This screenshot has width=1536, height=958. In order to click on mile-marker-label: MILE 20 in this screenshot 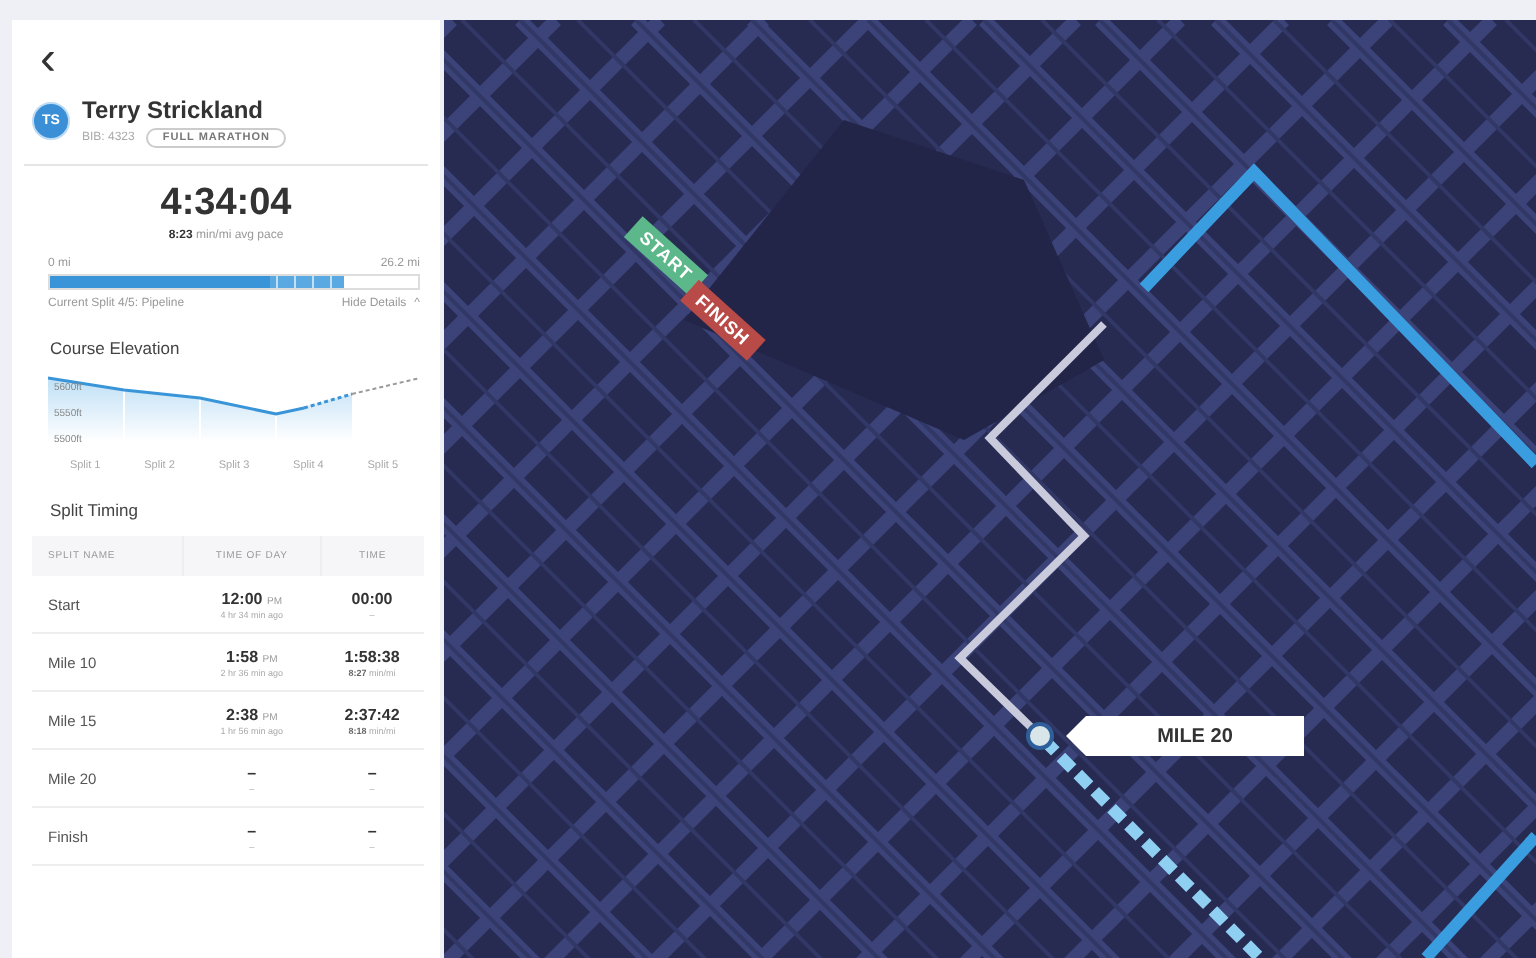, I will do `click(1185, 736)`.